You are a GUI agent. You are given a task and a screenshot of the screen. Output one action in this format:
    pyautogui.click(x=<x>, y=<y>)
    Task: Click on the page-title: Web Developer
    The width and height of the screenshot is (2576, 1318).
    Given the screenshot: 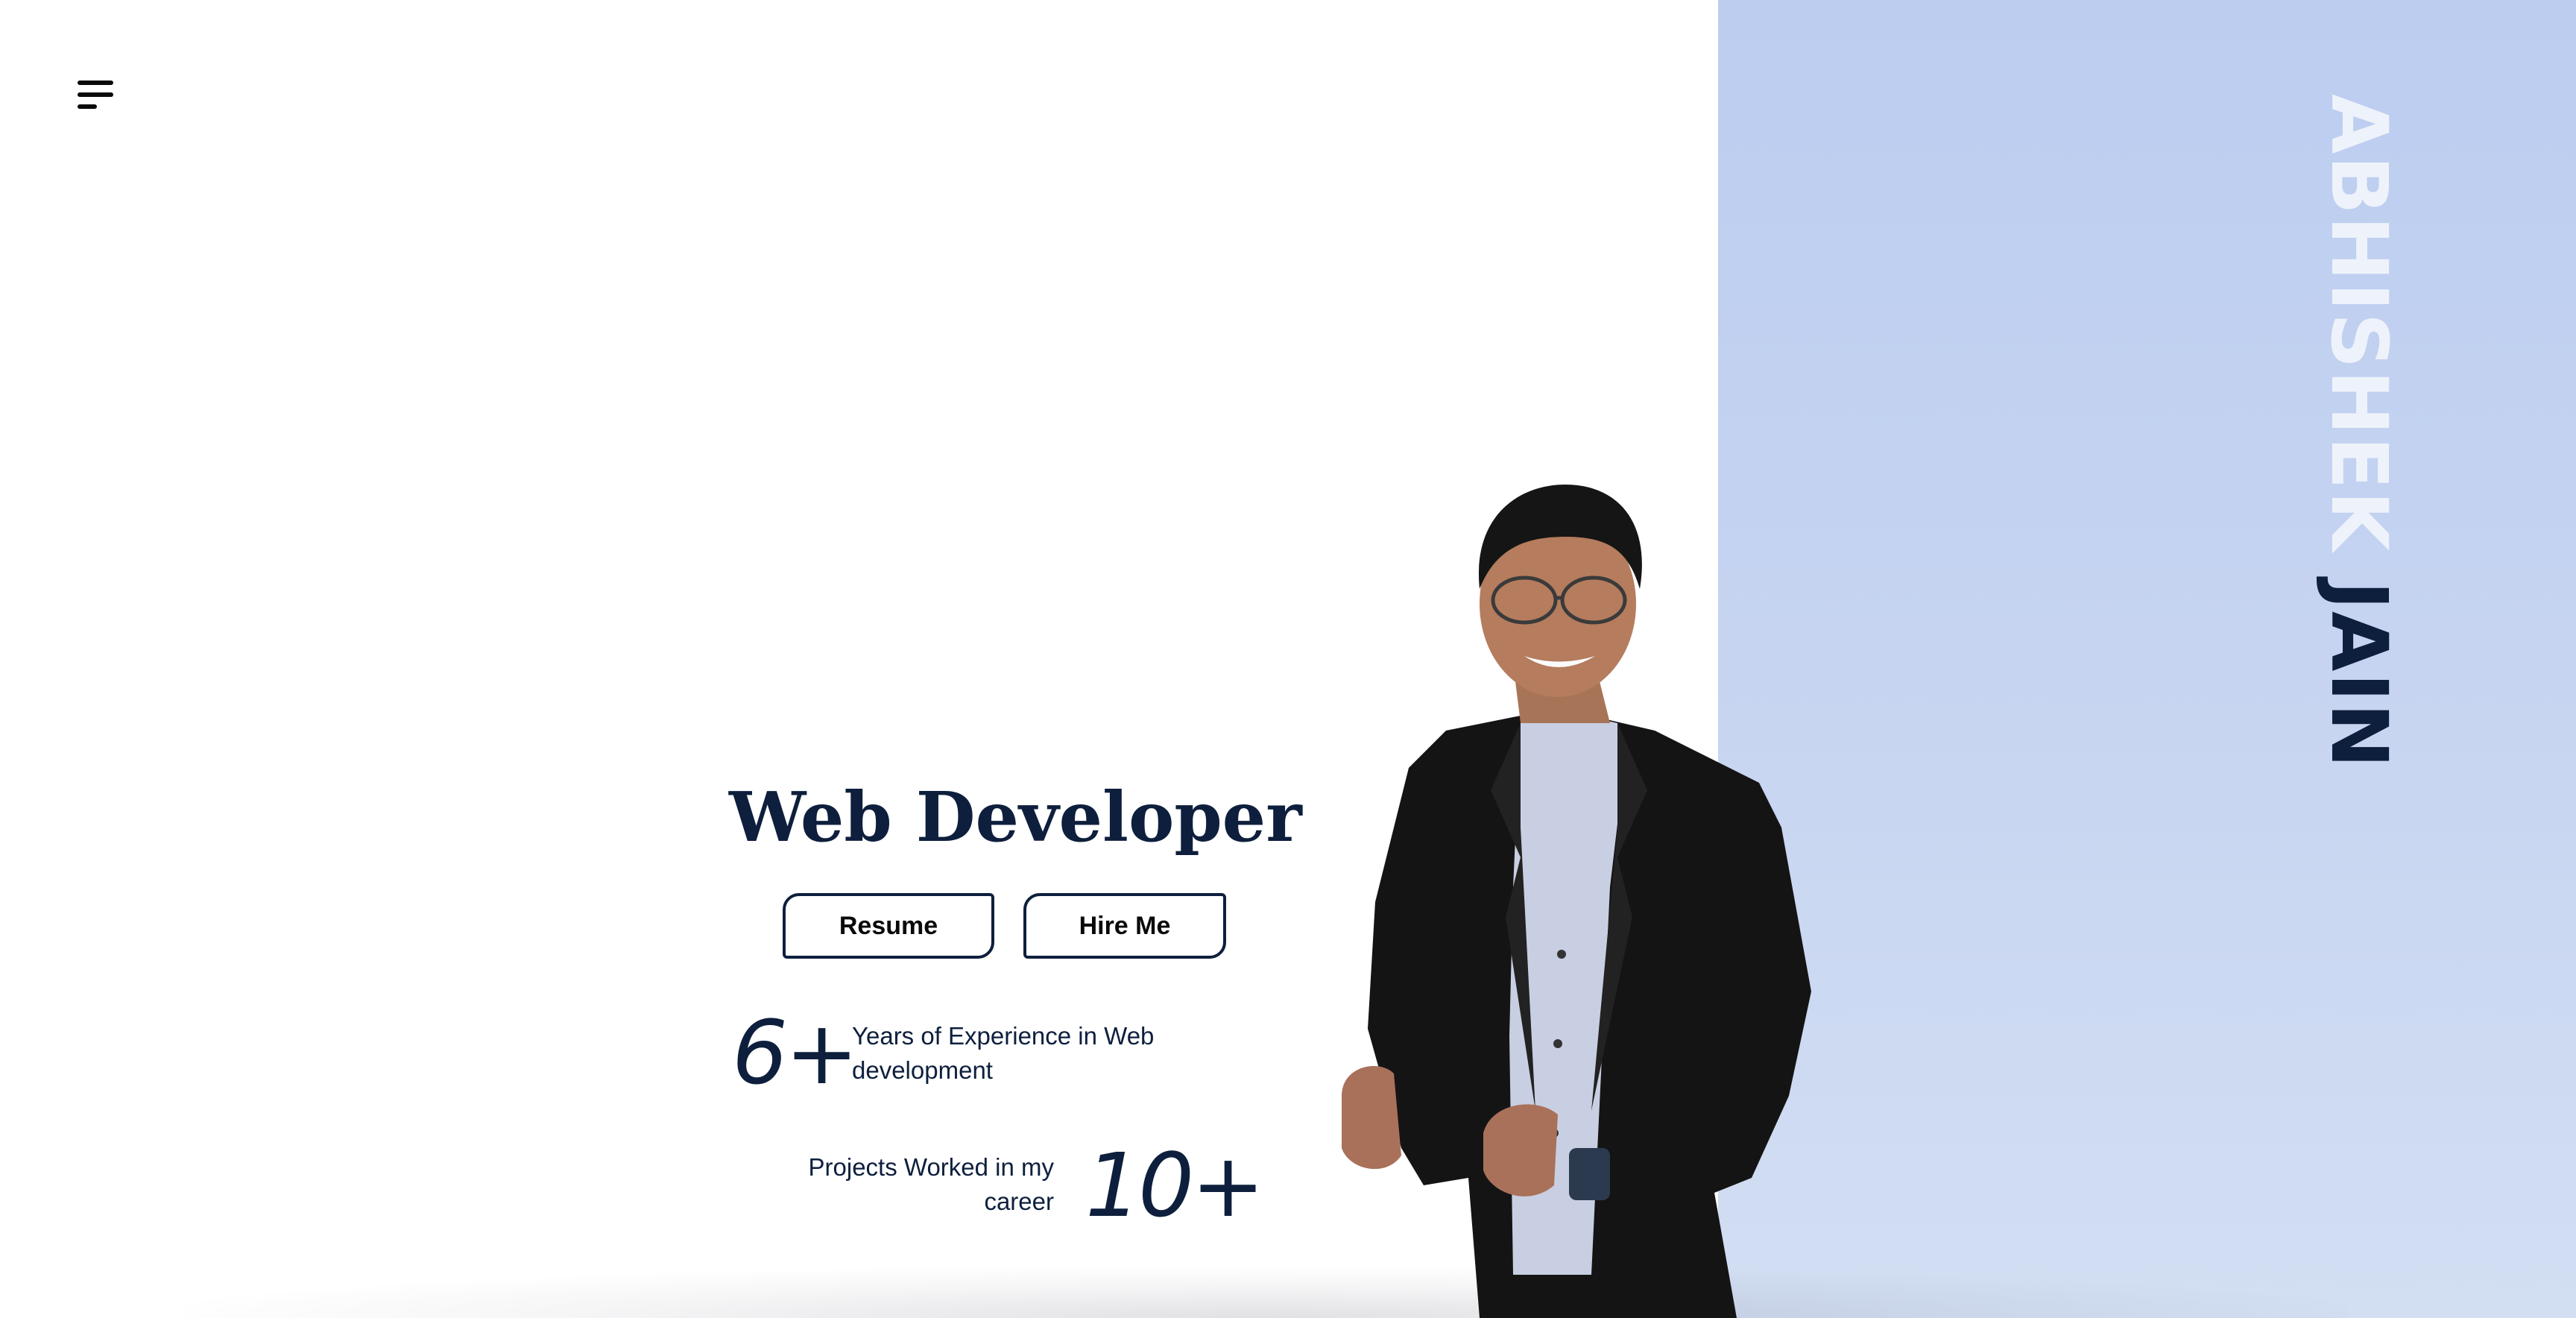 What is the action you would take?
    pyautogui.click(x=1015, y=817)
    